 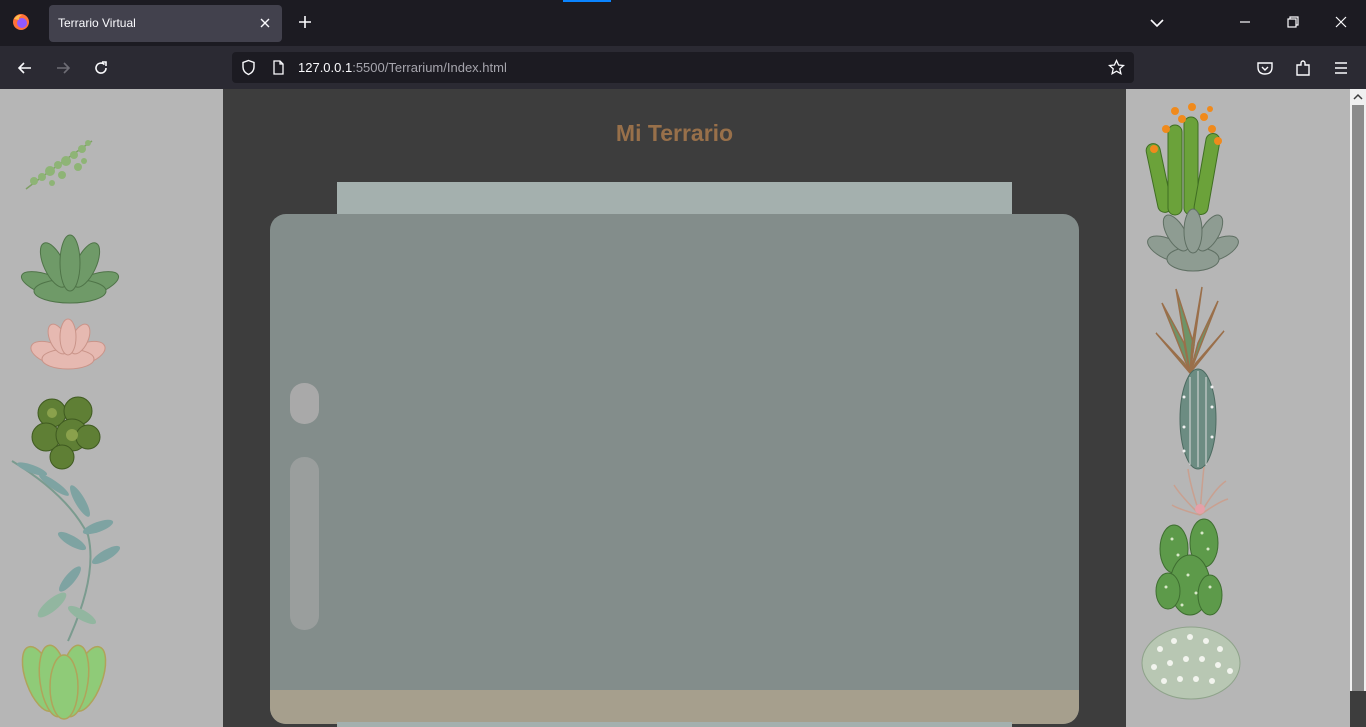 I want to click on plant14, so click(x=1191, y=660).